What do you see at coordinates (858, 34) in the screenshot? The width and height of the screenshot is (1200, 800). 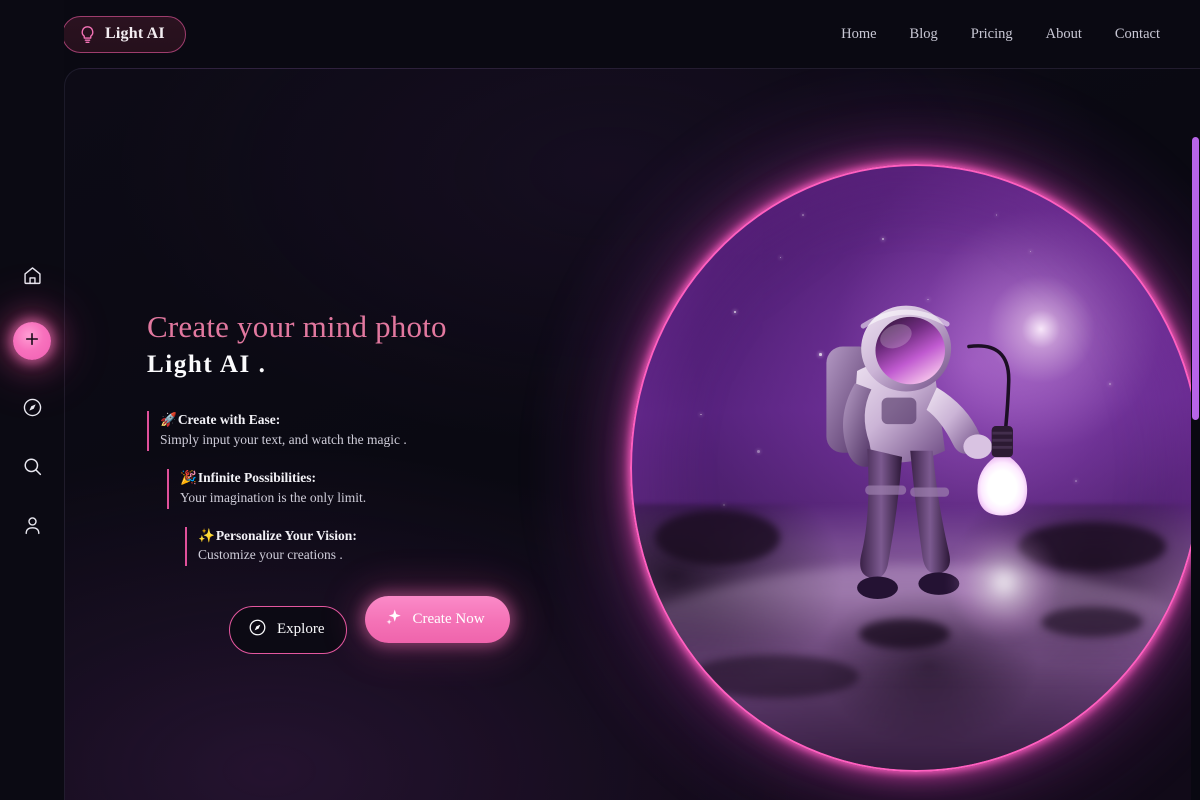 I see `nav-item-home: Home` at bounding box center [858, 34].